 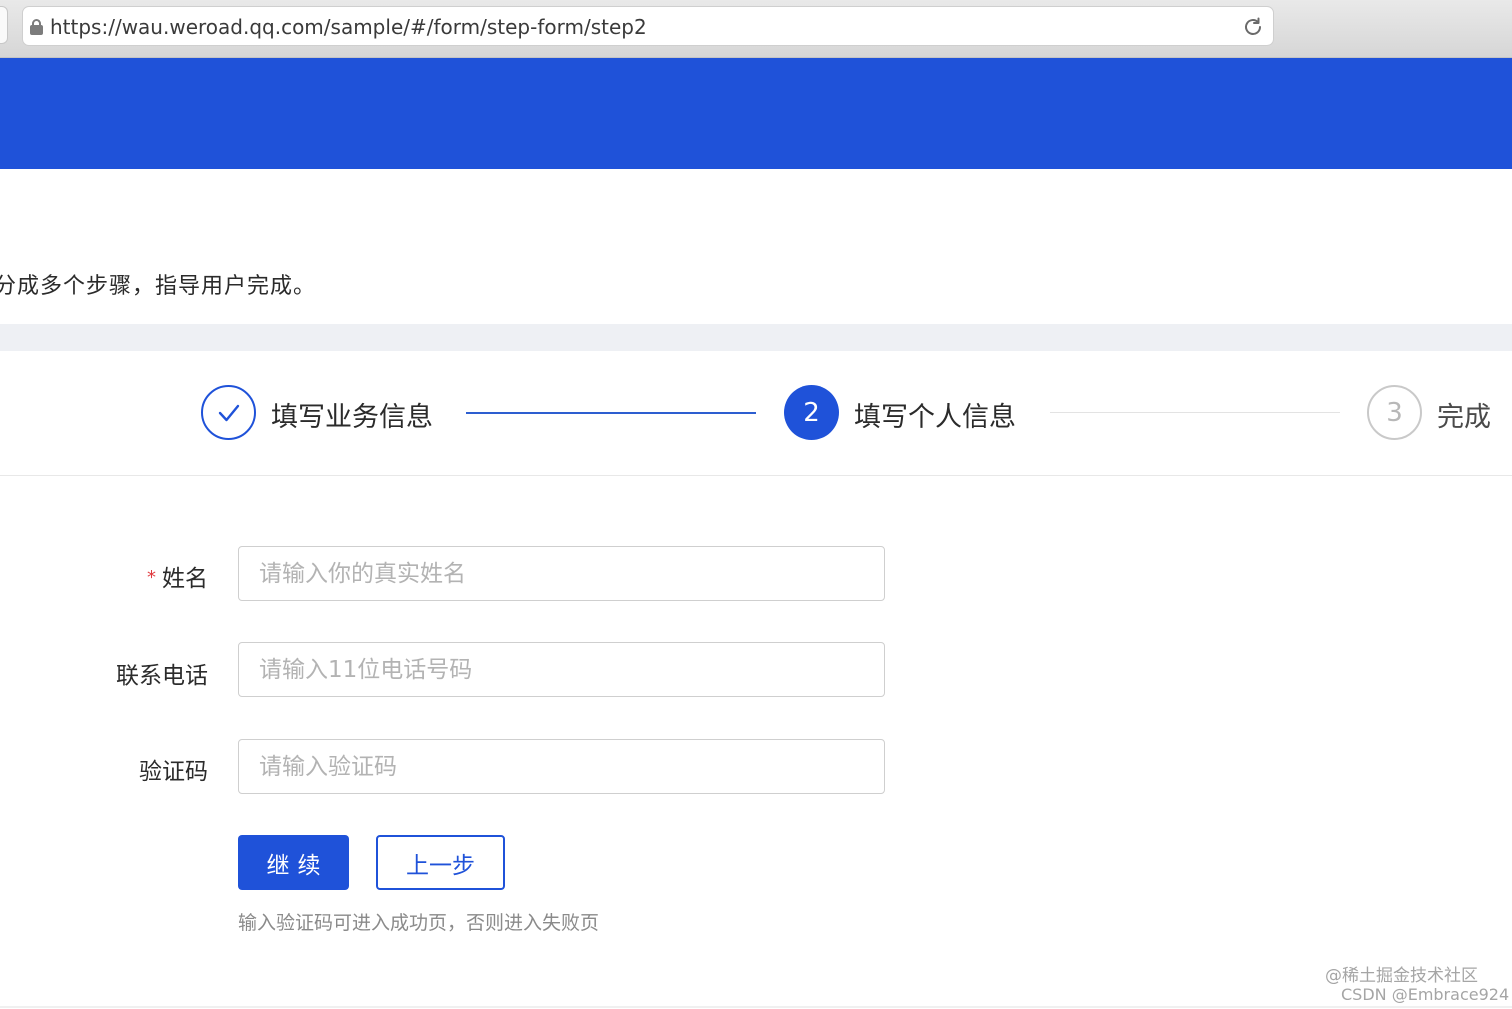 What do you see at coordinates (935, 417) in the screenshot?
I see `step-2-title: 填写个人信息` at bounding box center [935, 417].